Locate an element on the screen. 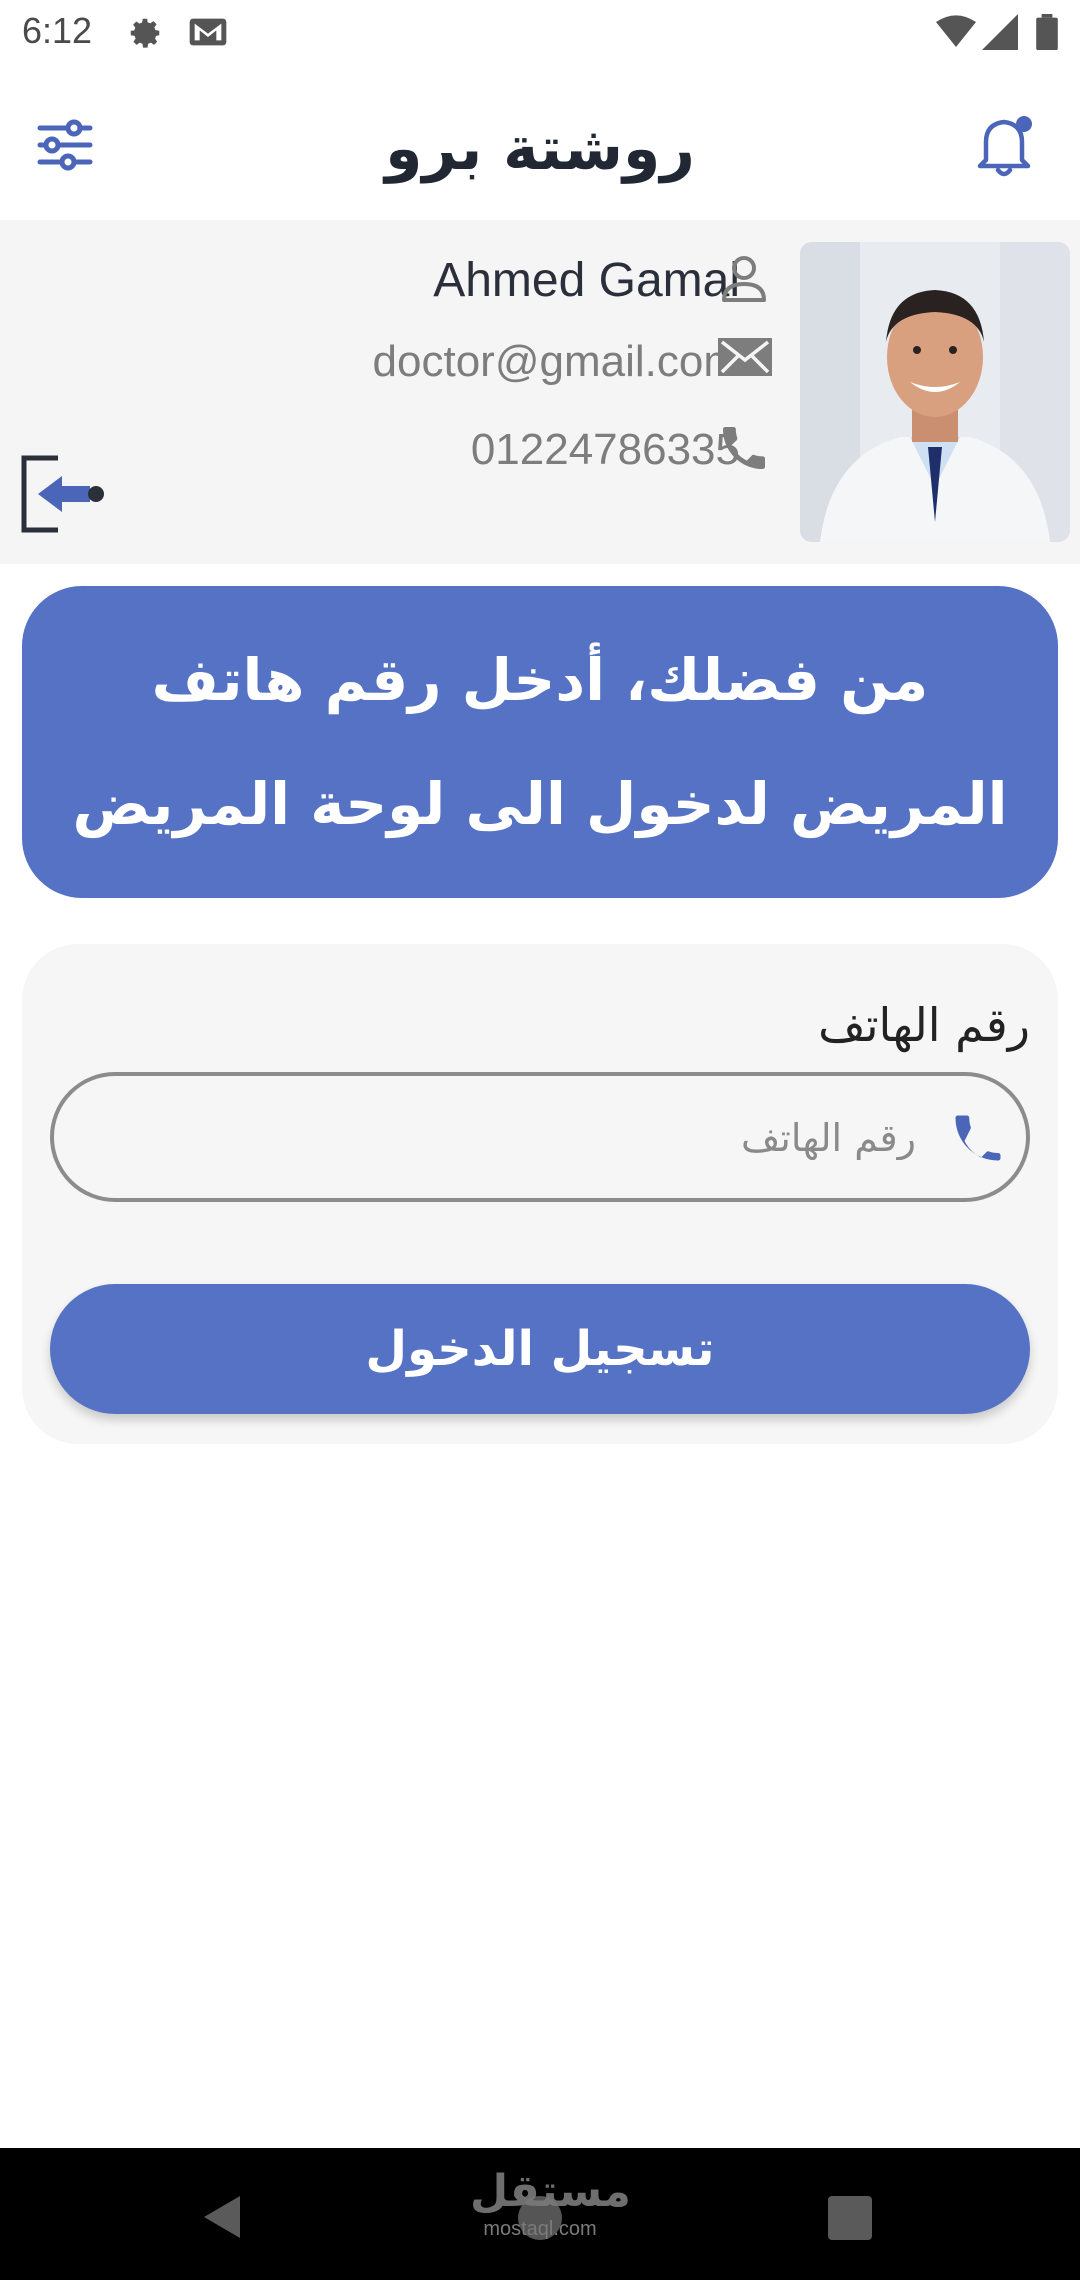 This screenshot has height=2280, width=1080. profile-phone-row: 01224786335 is located at coordinates (605, 450).